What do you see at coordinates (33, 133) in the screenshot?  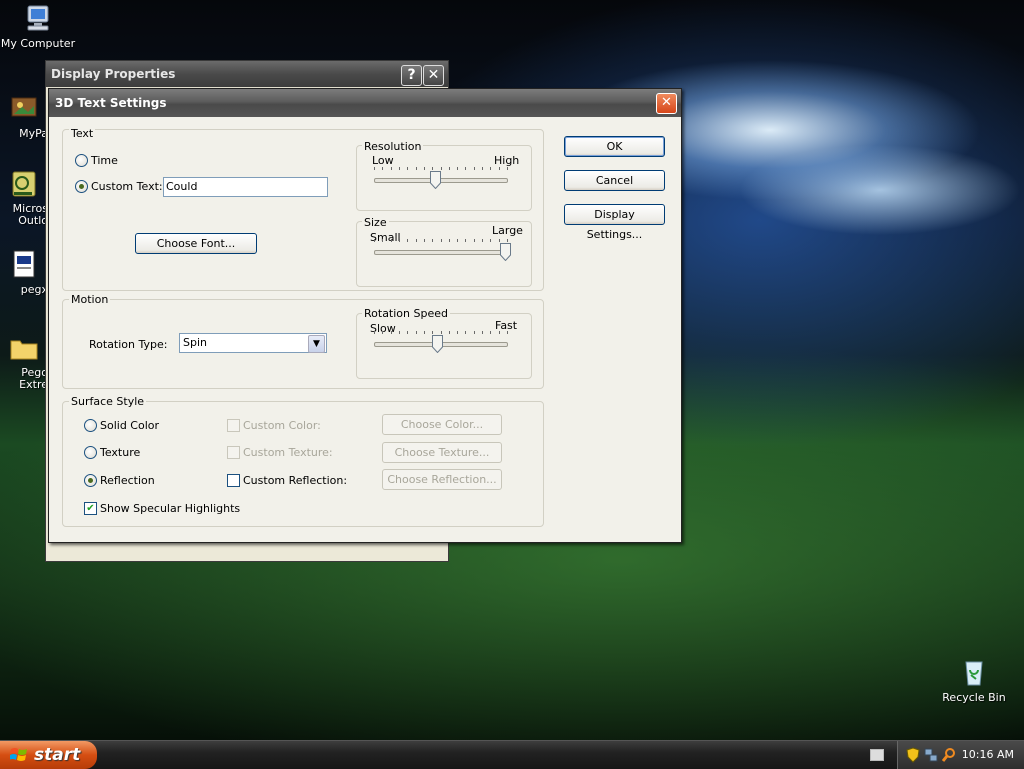 I see `desktop-icon-label: MyPa` at bounding box center [33, 133].